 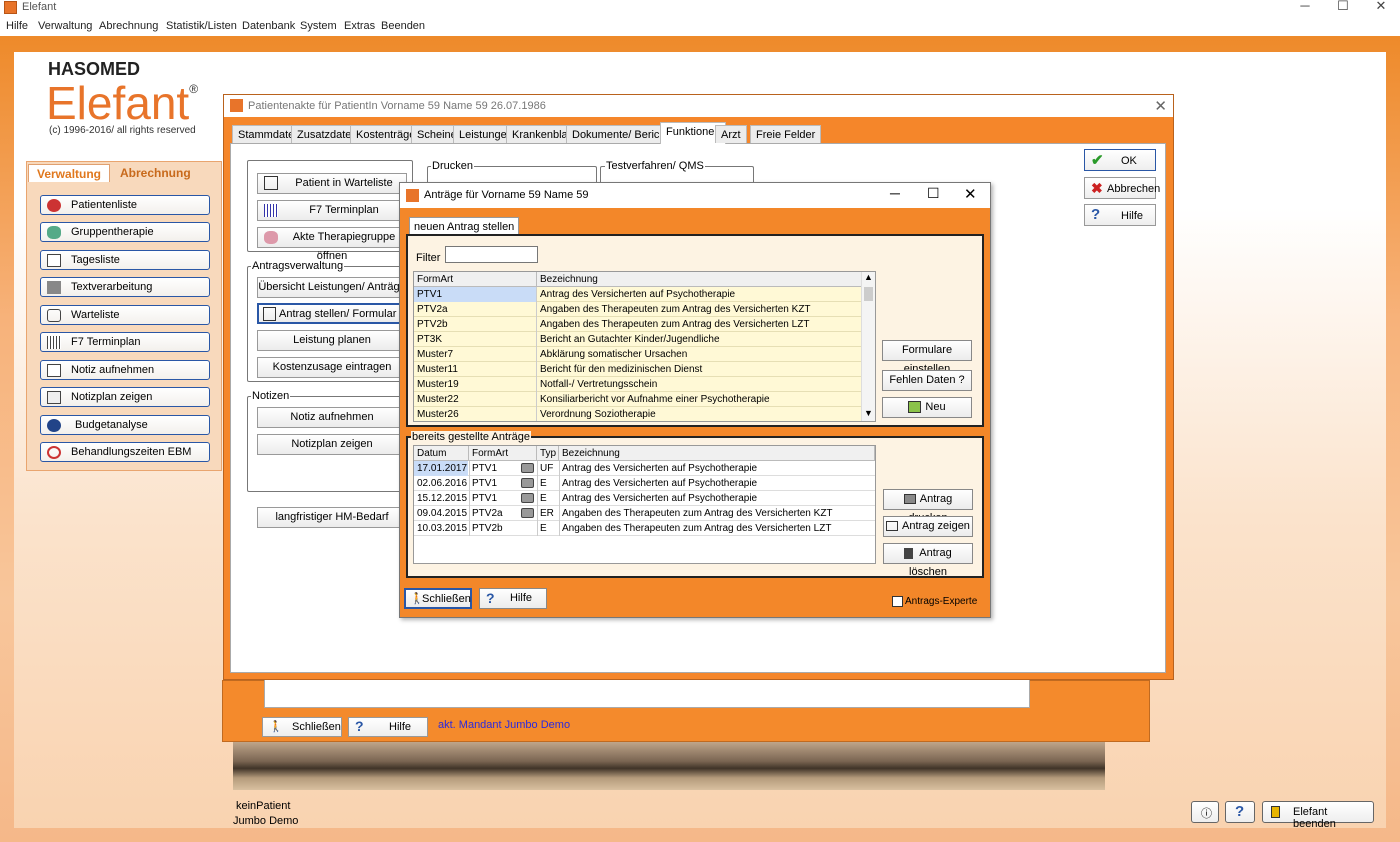 I want to click on kostenzusage-button: Kostenzusage eintragen, so click(x=332, y=367).